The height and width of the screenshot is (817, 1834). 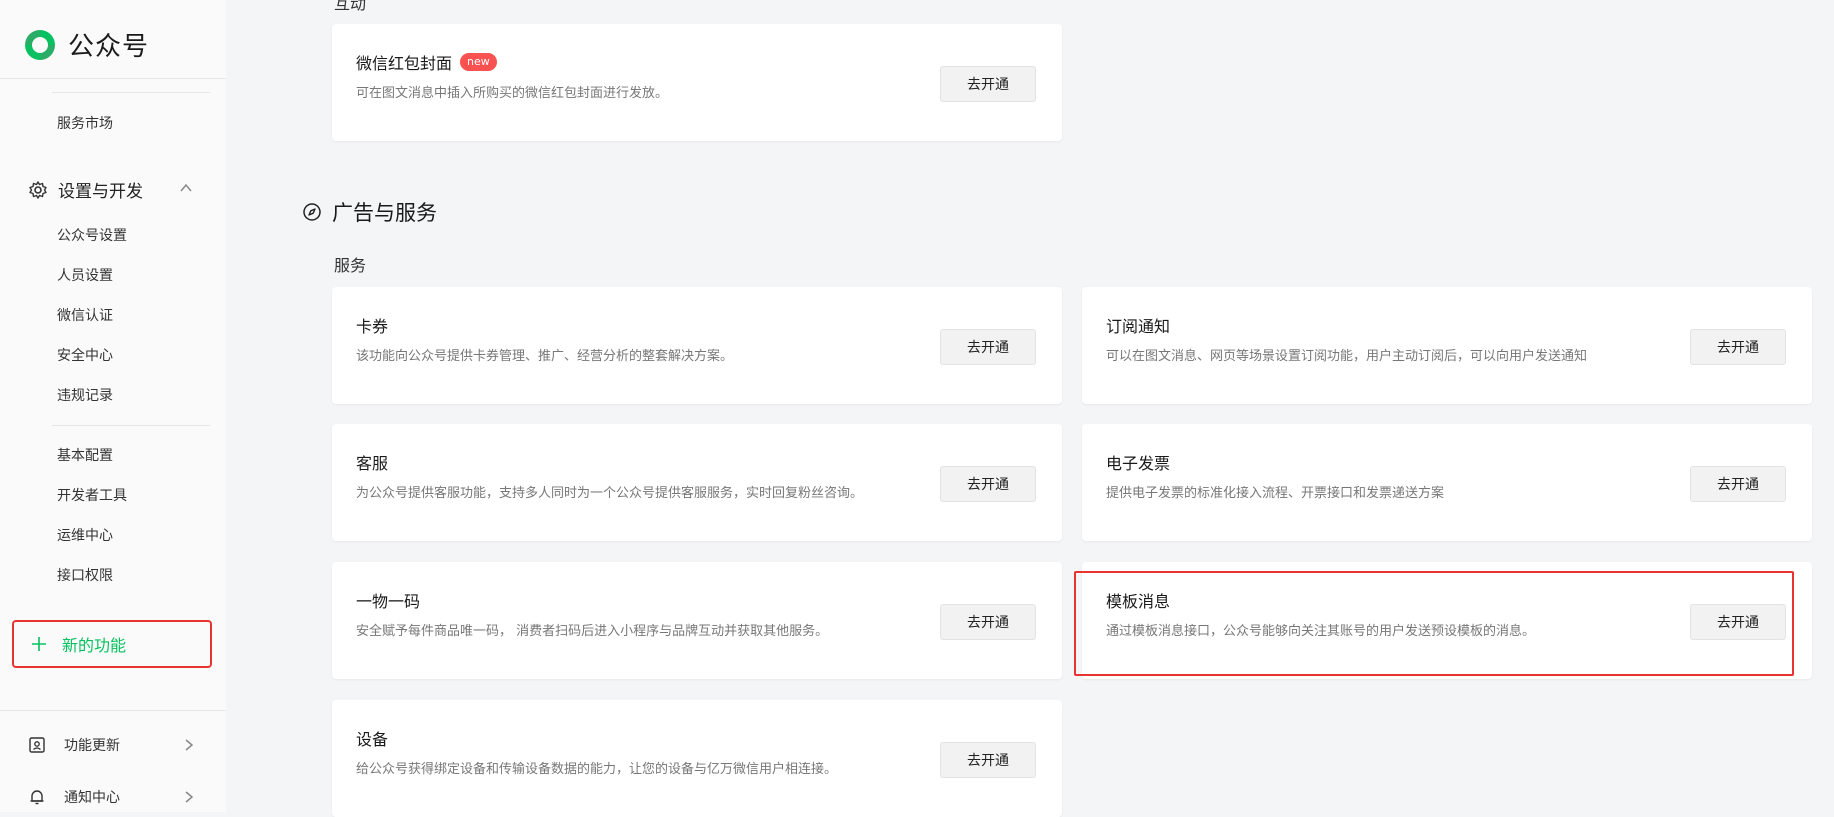 What do you see at coordinates (100, 192) in the screenshot?
I see `sidebar-group-label: 设置与开发` at bounding box center [100, 192].